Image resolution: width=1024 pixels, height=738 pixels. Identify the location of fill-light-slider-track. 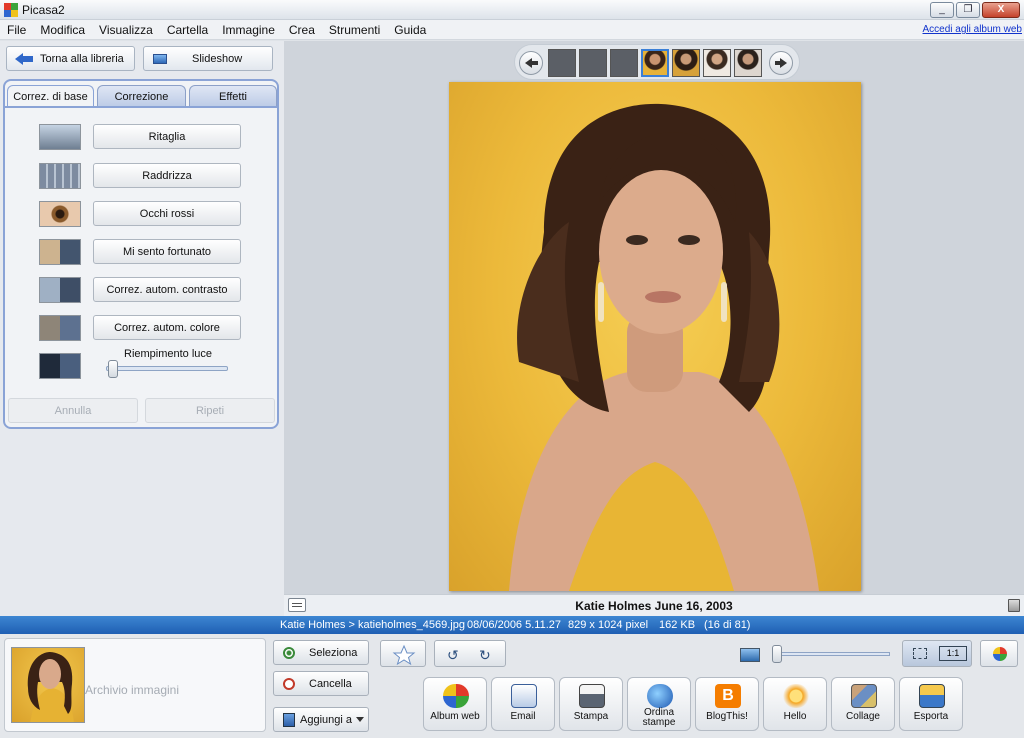
(167, 368).